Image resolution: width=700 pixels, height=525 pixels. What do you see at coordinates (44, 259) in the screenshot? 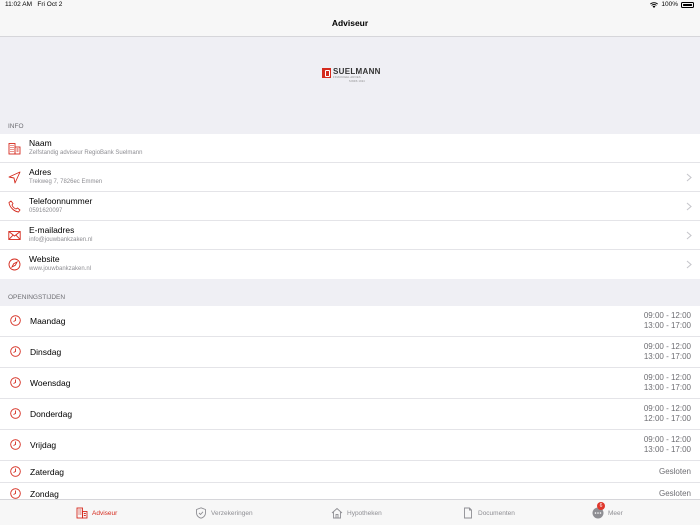
I see `row-title: Website` at bounding box center [44, 259].